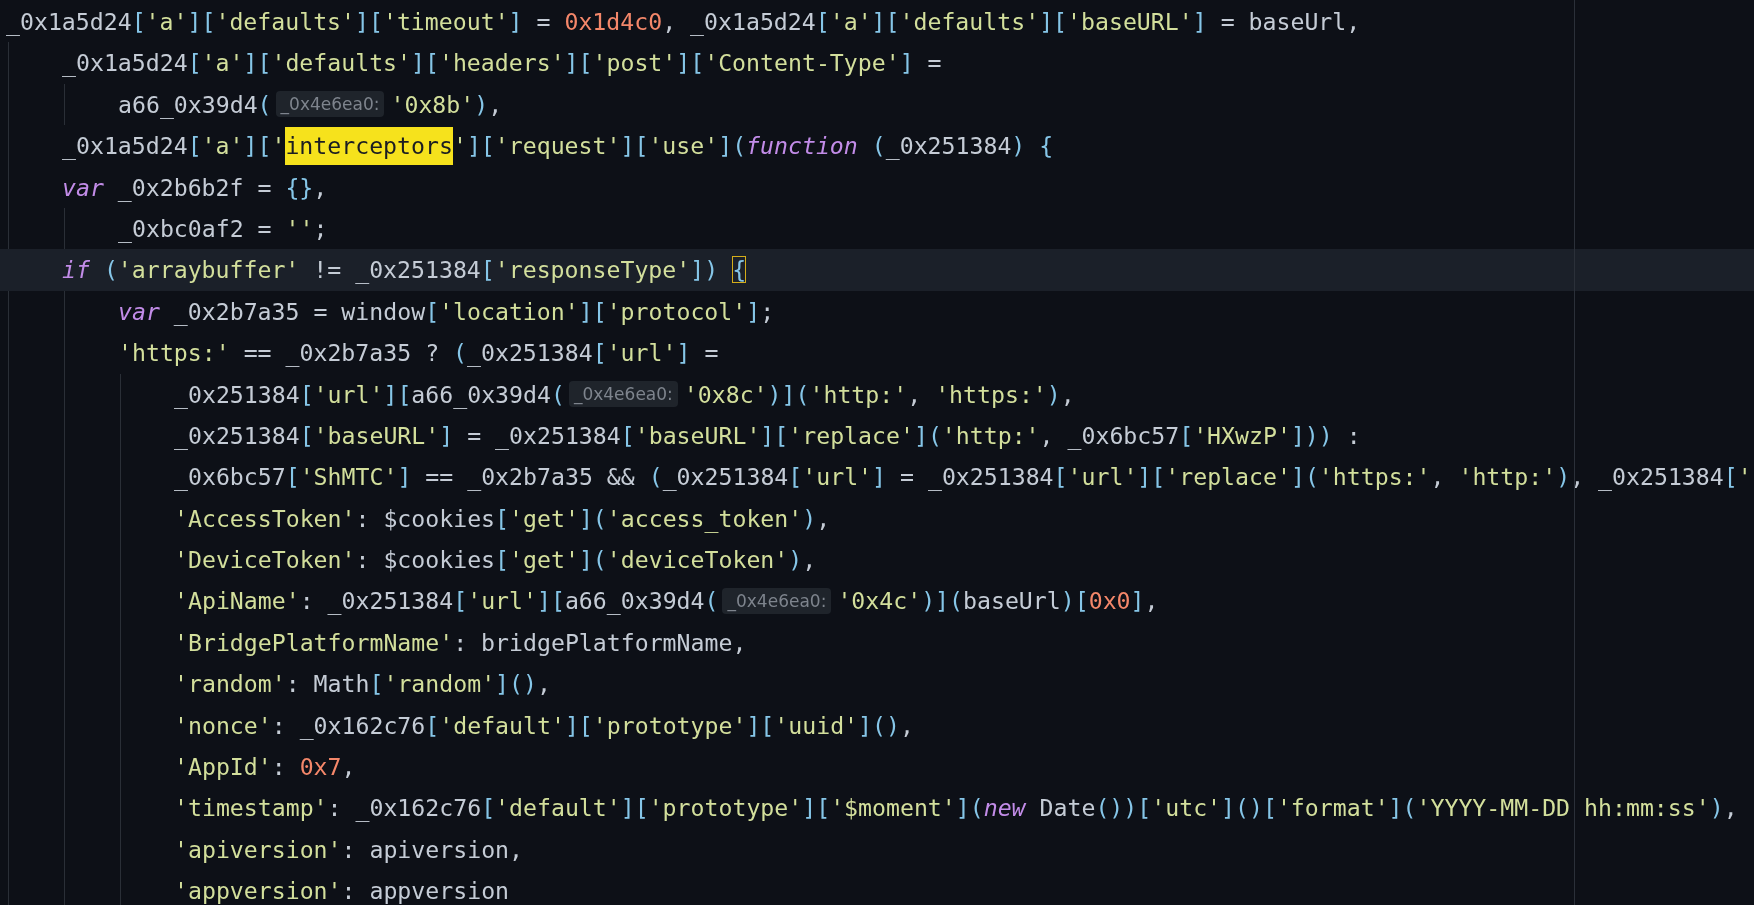 This screenshot has height=905, width=1754. What do you see at coordinates (362, 684) in the screenshot?
I see `code-text: 'random': Math['random'](),` at bounding box center [362, 684].